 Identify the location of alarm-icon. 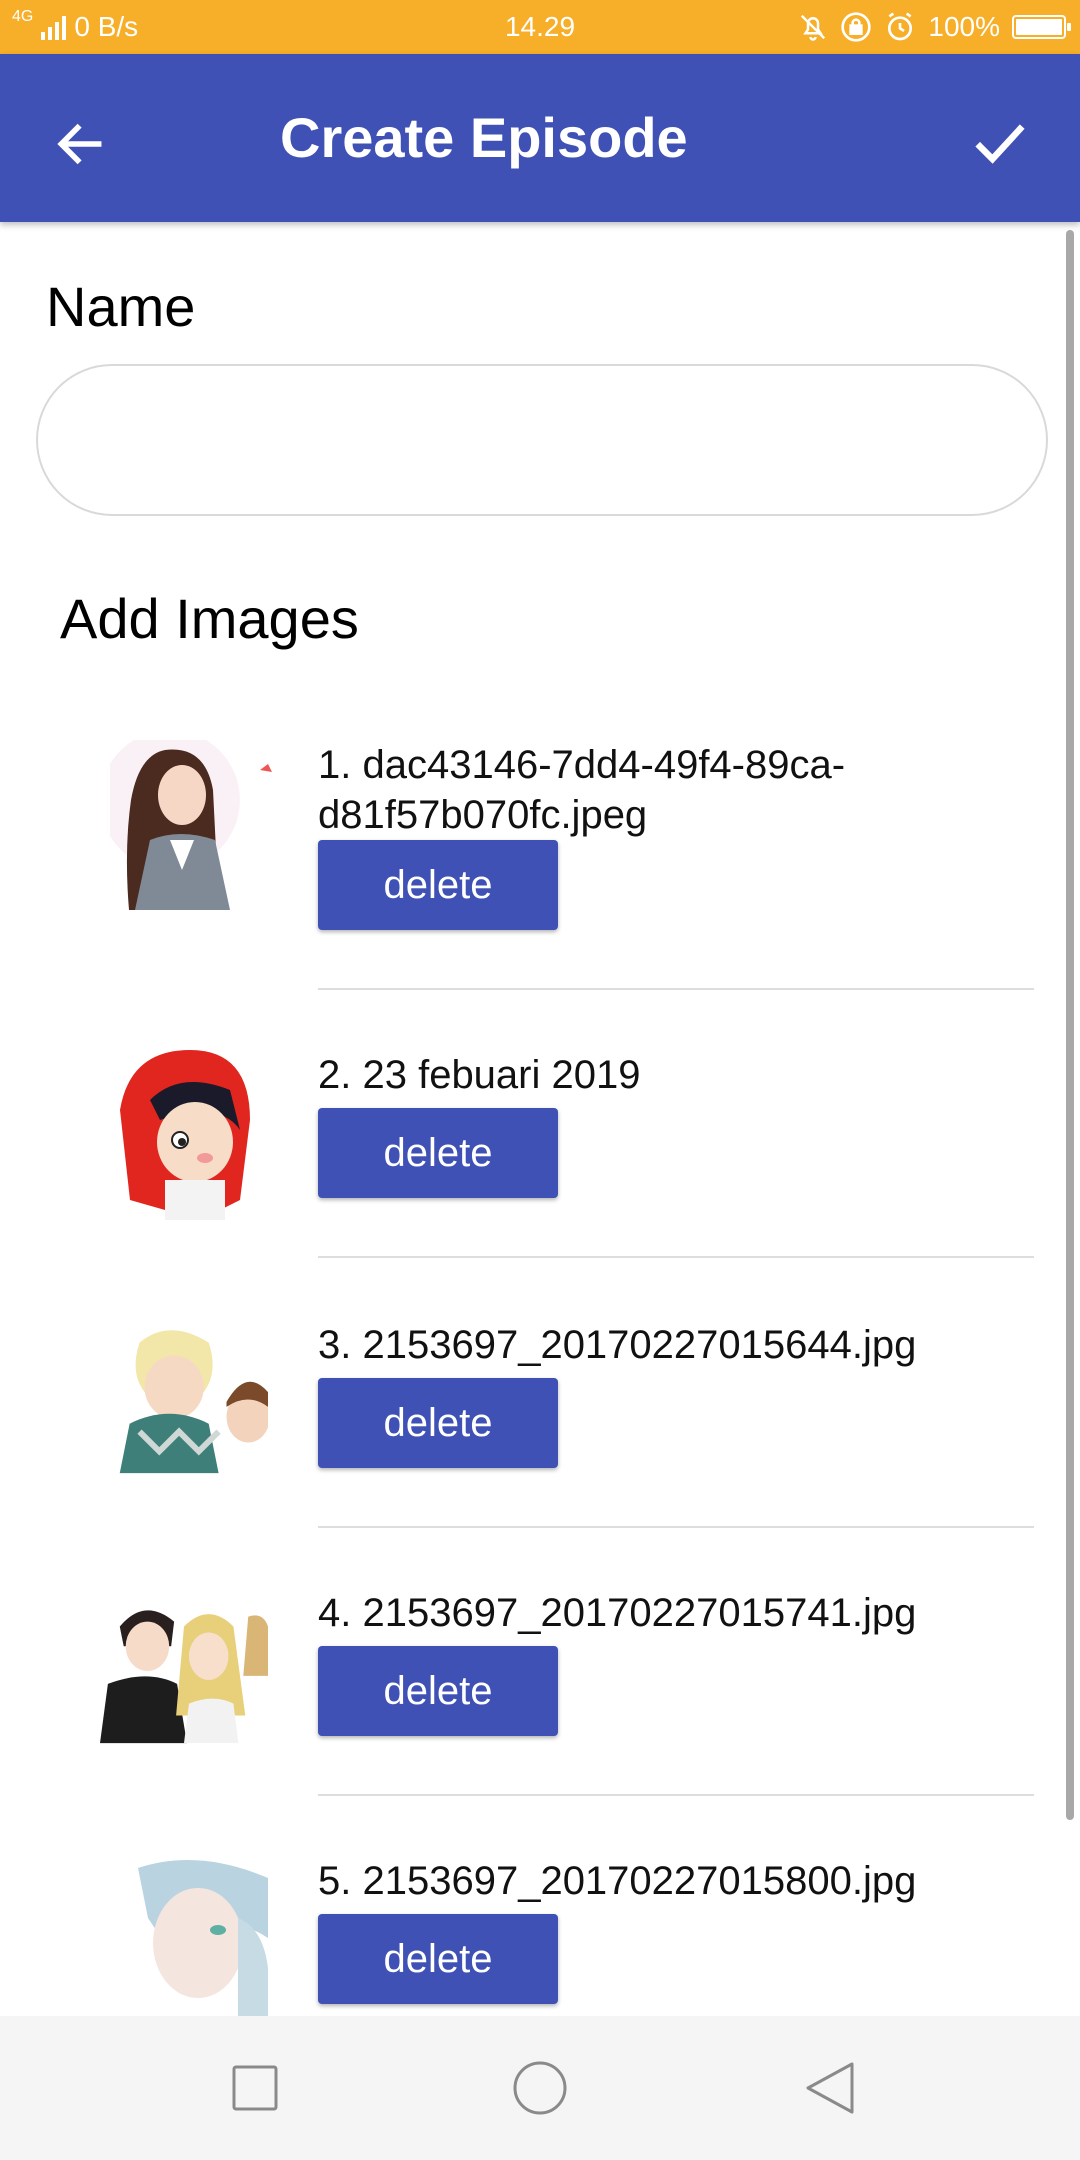
(900, 26).